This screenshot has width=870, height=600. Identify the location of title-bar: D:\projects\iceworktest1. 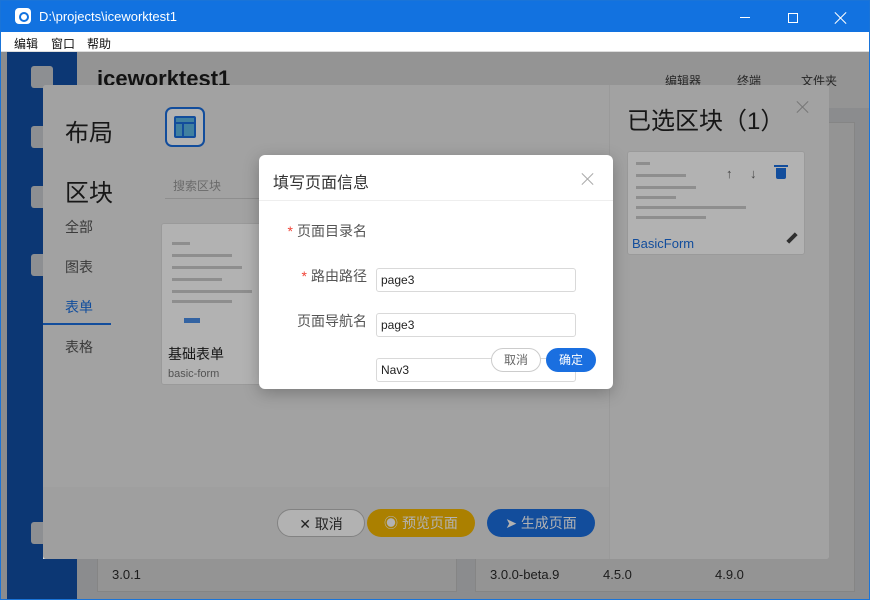
(435, 16).